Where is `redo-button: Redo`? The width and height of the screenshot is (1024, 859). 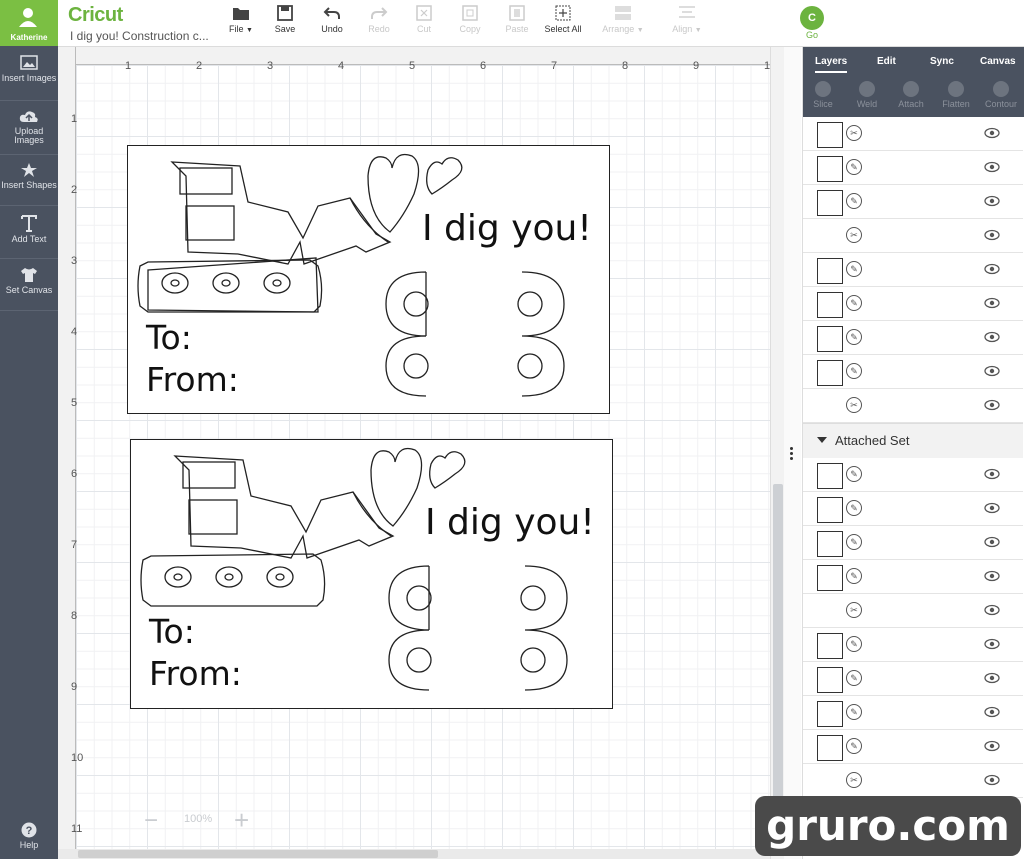
redo-button: Redo is located at coordinates (379, 19).